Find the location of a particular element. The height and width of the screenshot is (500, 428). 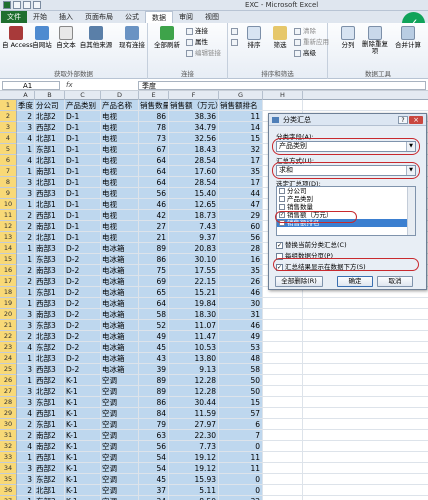

row-header: 22 is located at coordinates (8, 336).